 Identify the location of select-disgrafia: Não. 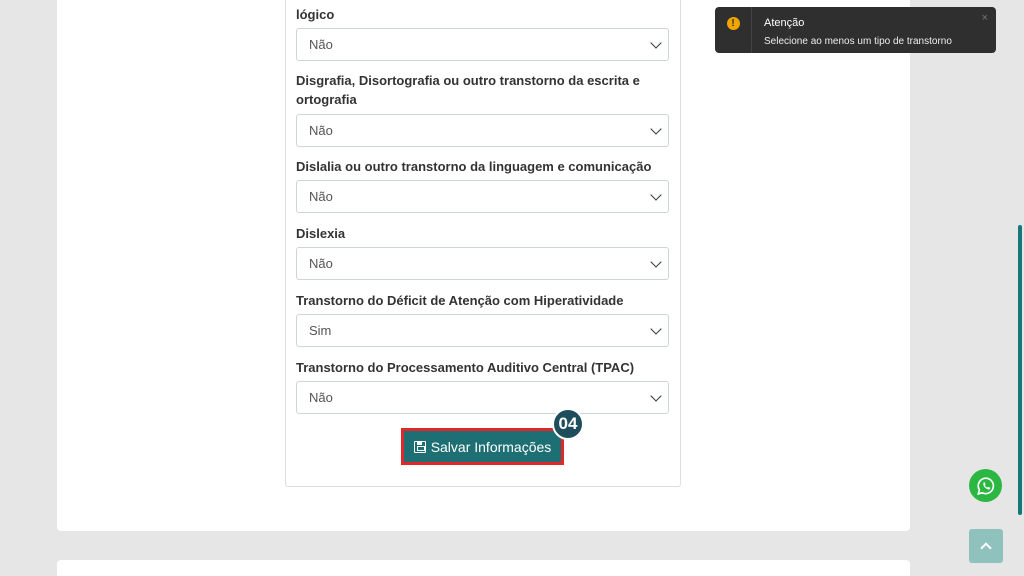
(482, 130).